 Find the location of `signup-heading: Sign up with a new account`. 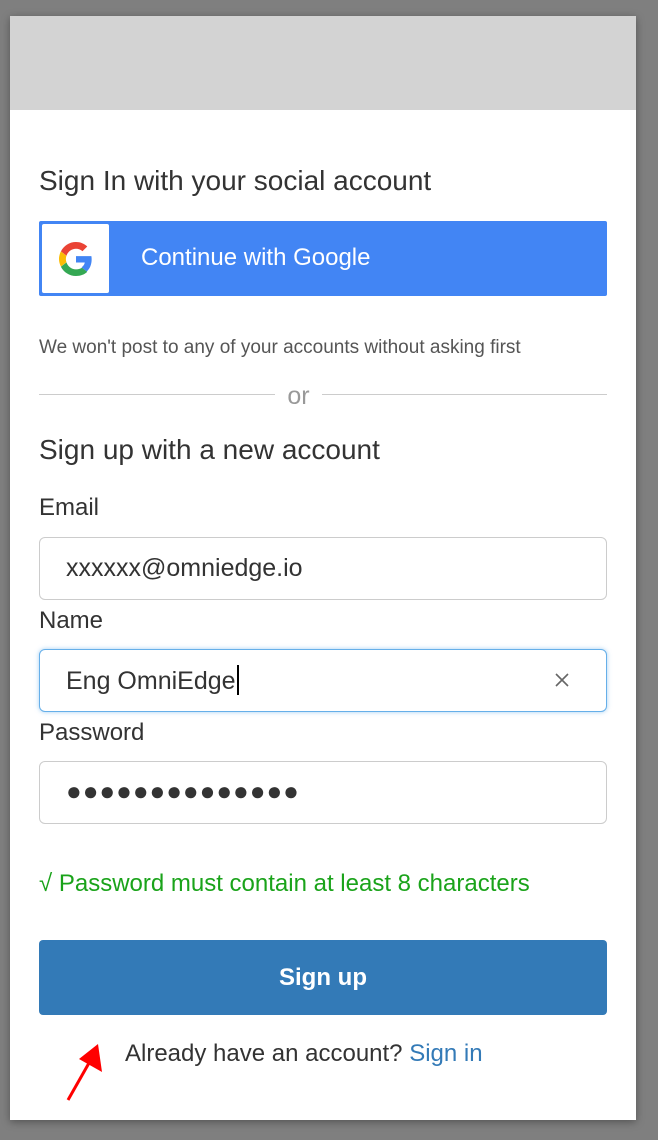

signup-heading: Sign up with a new account is located at coordinates (209, 449).